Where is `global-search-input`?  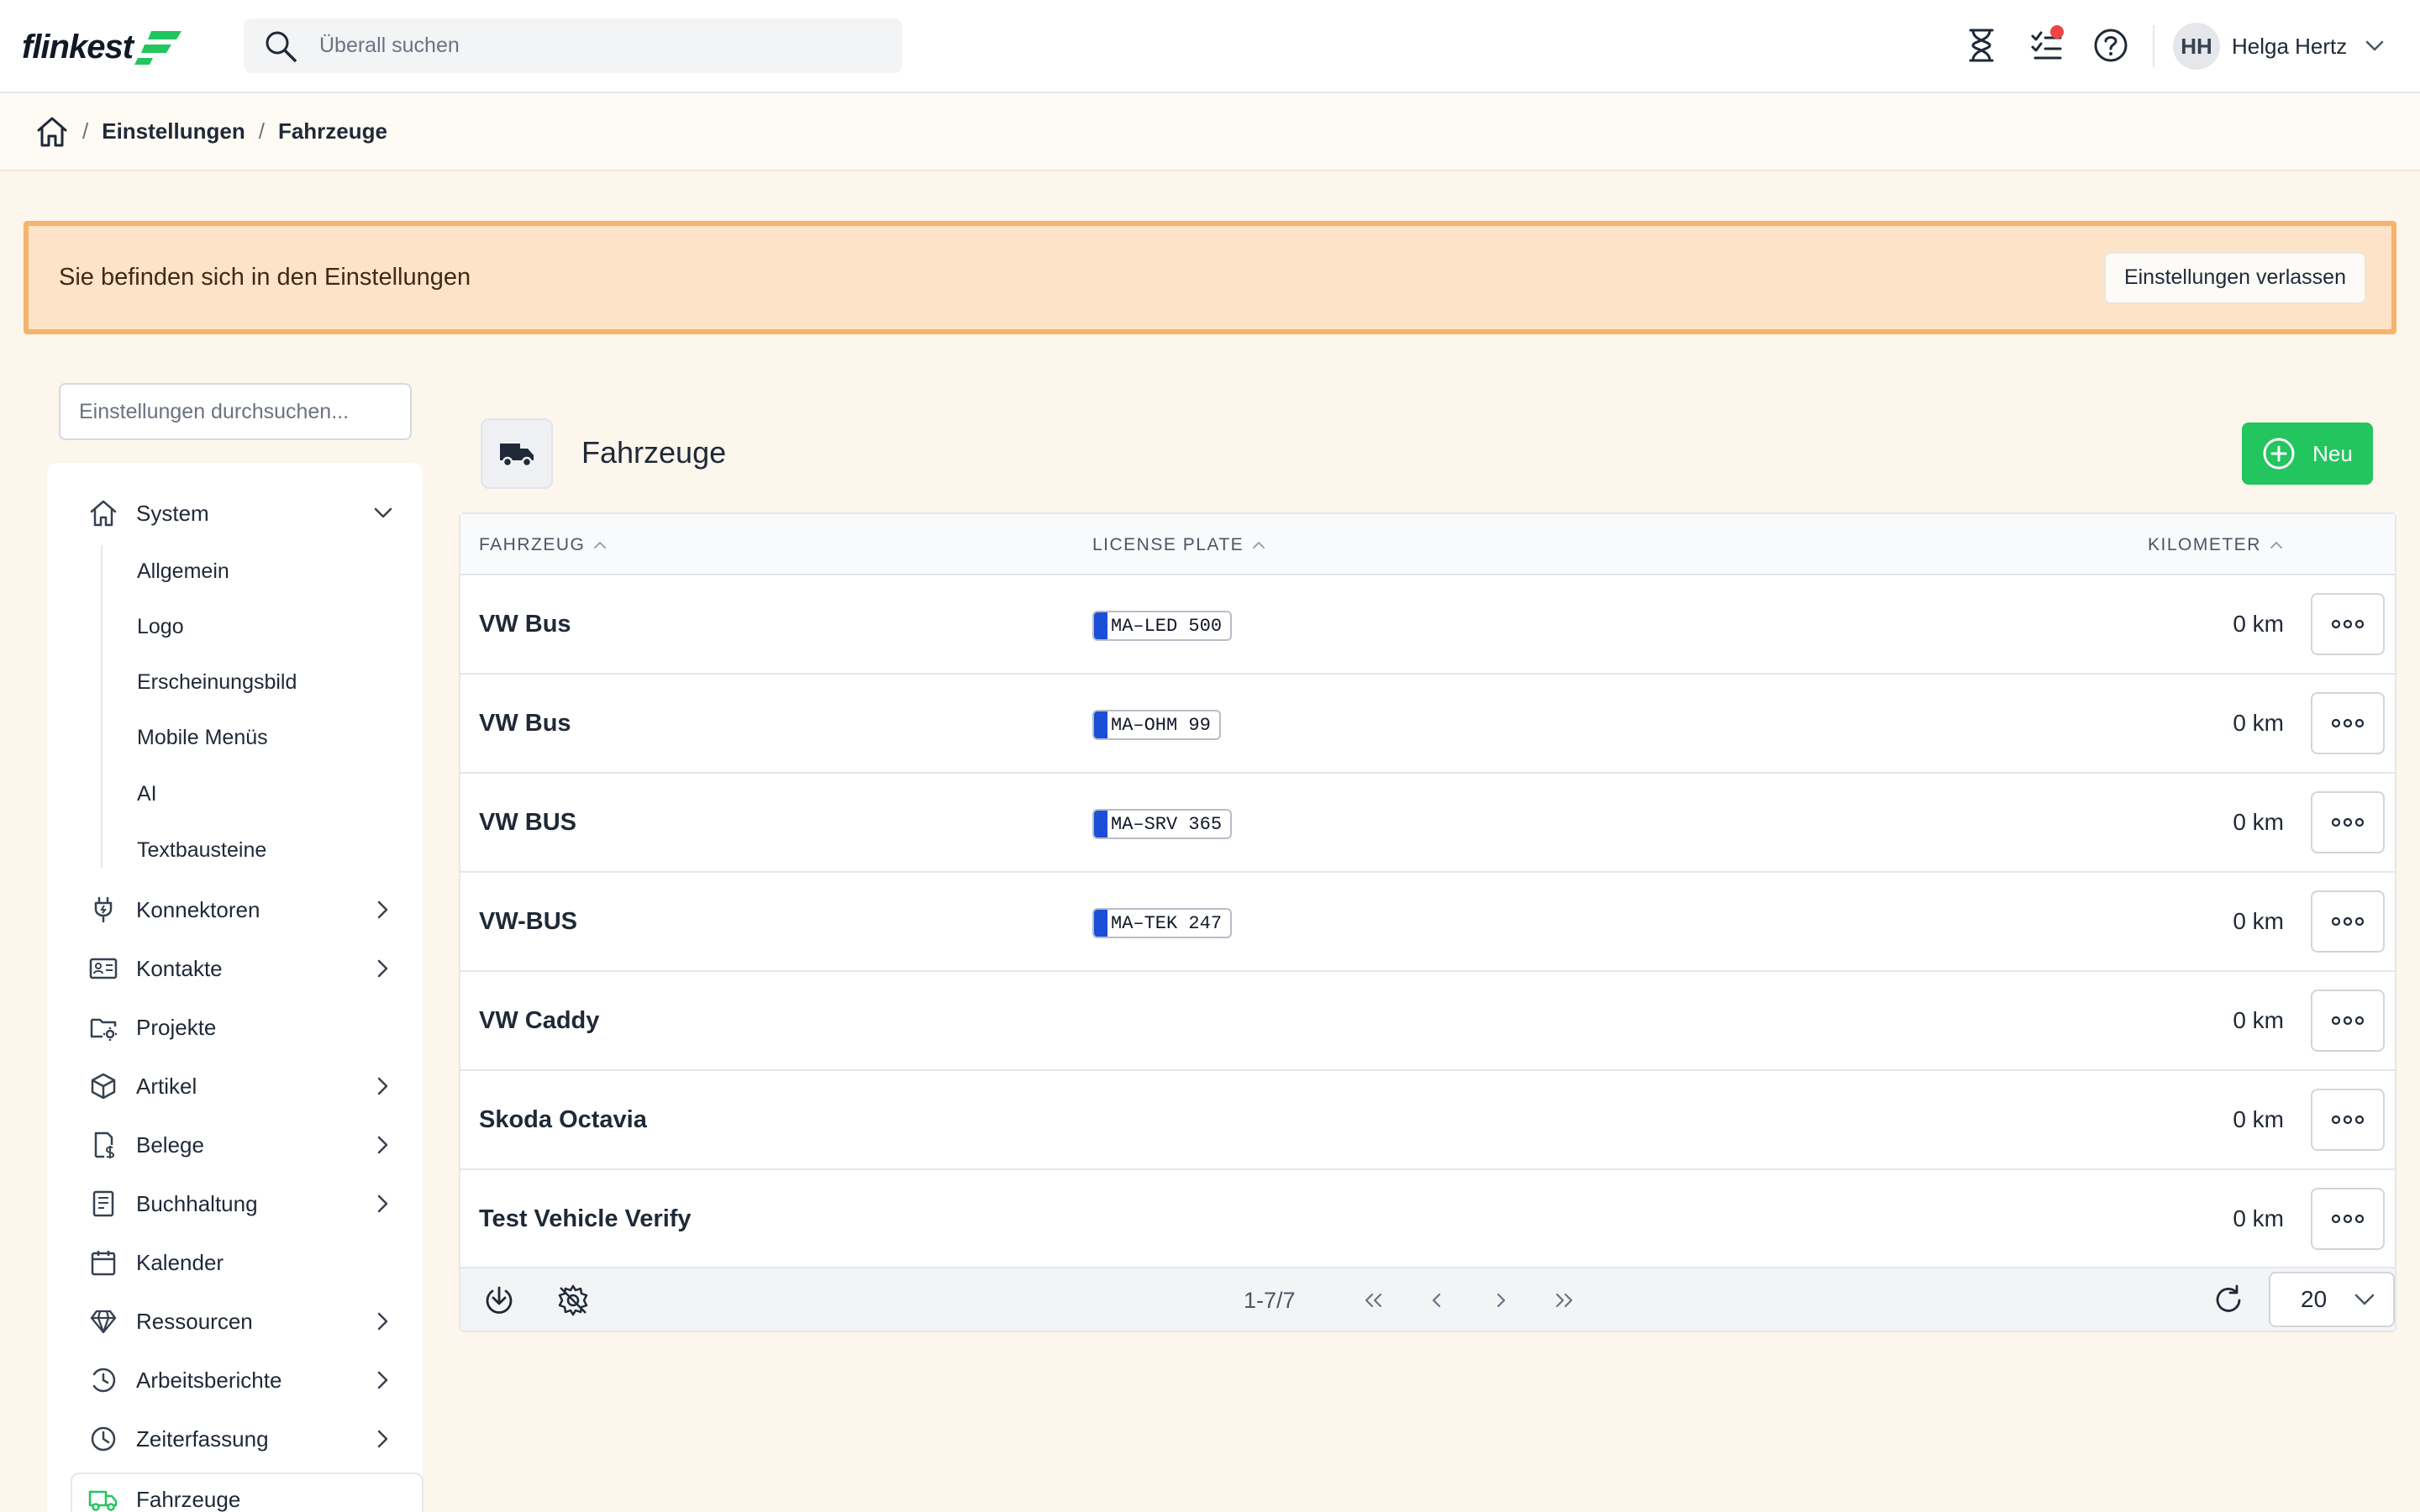 global-search-input is located at coordinates (588, 46).